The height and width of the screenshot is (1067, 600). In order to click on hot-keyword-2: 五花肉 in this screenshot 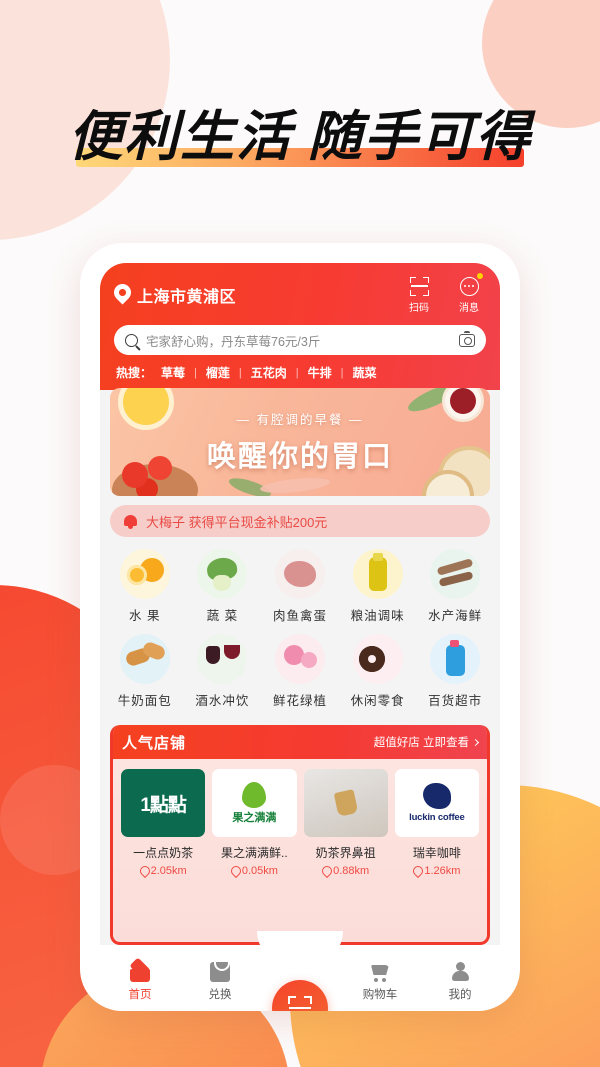, I will do `click(269, 372)`.